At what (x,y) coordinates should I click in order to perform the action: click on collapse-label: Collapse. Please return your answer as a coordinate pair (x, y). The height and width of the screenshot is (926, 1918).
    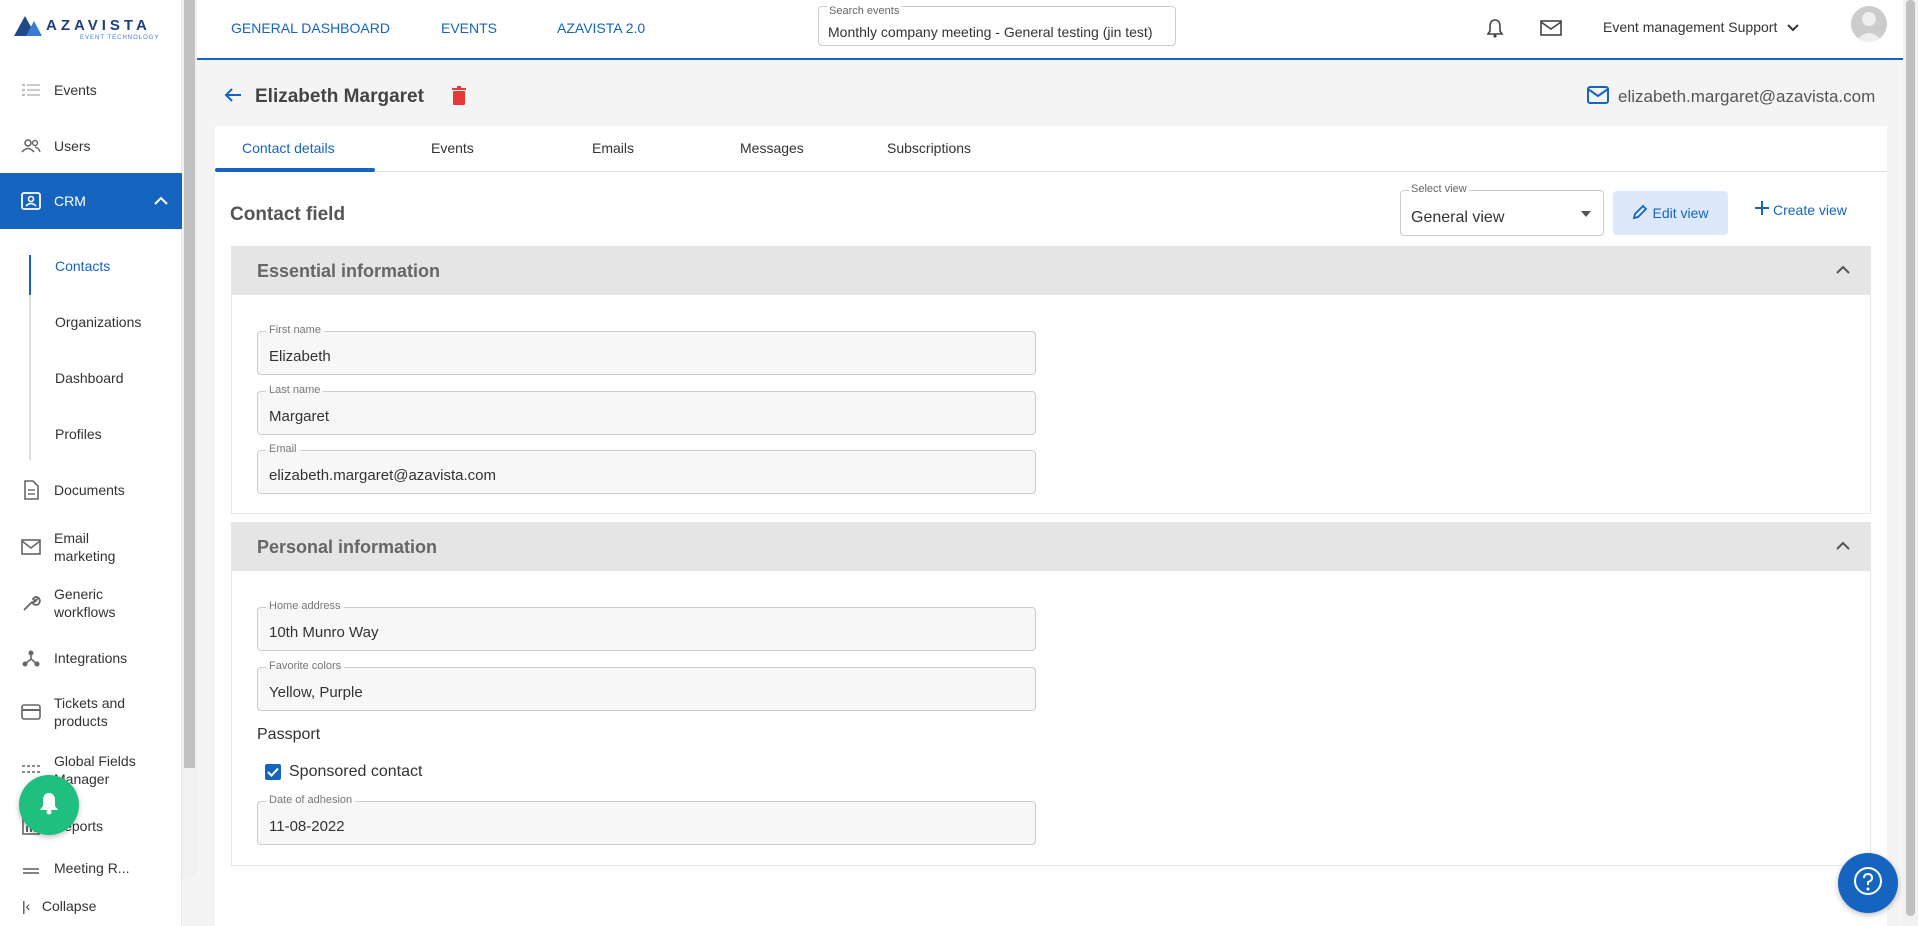
    Looking at the image, I should click on (69, 906).